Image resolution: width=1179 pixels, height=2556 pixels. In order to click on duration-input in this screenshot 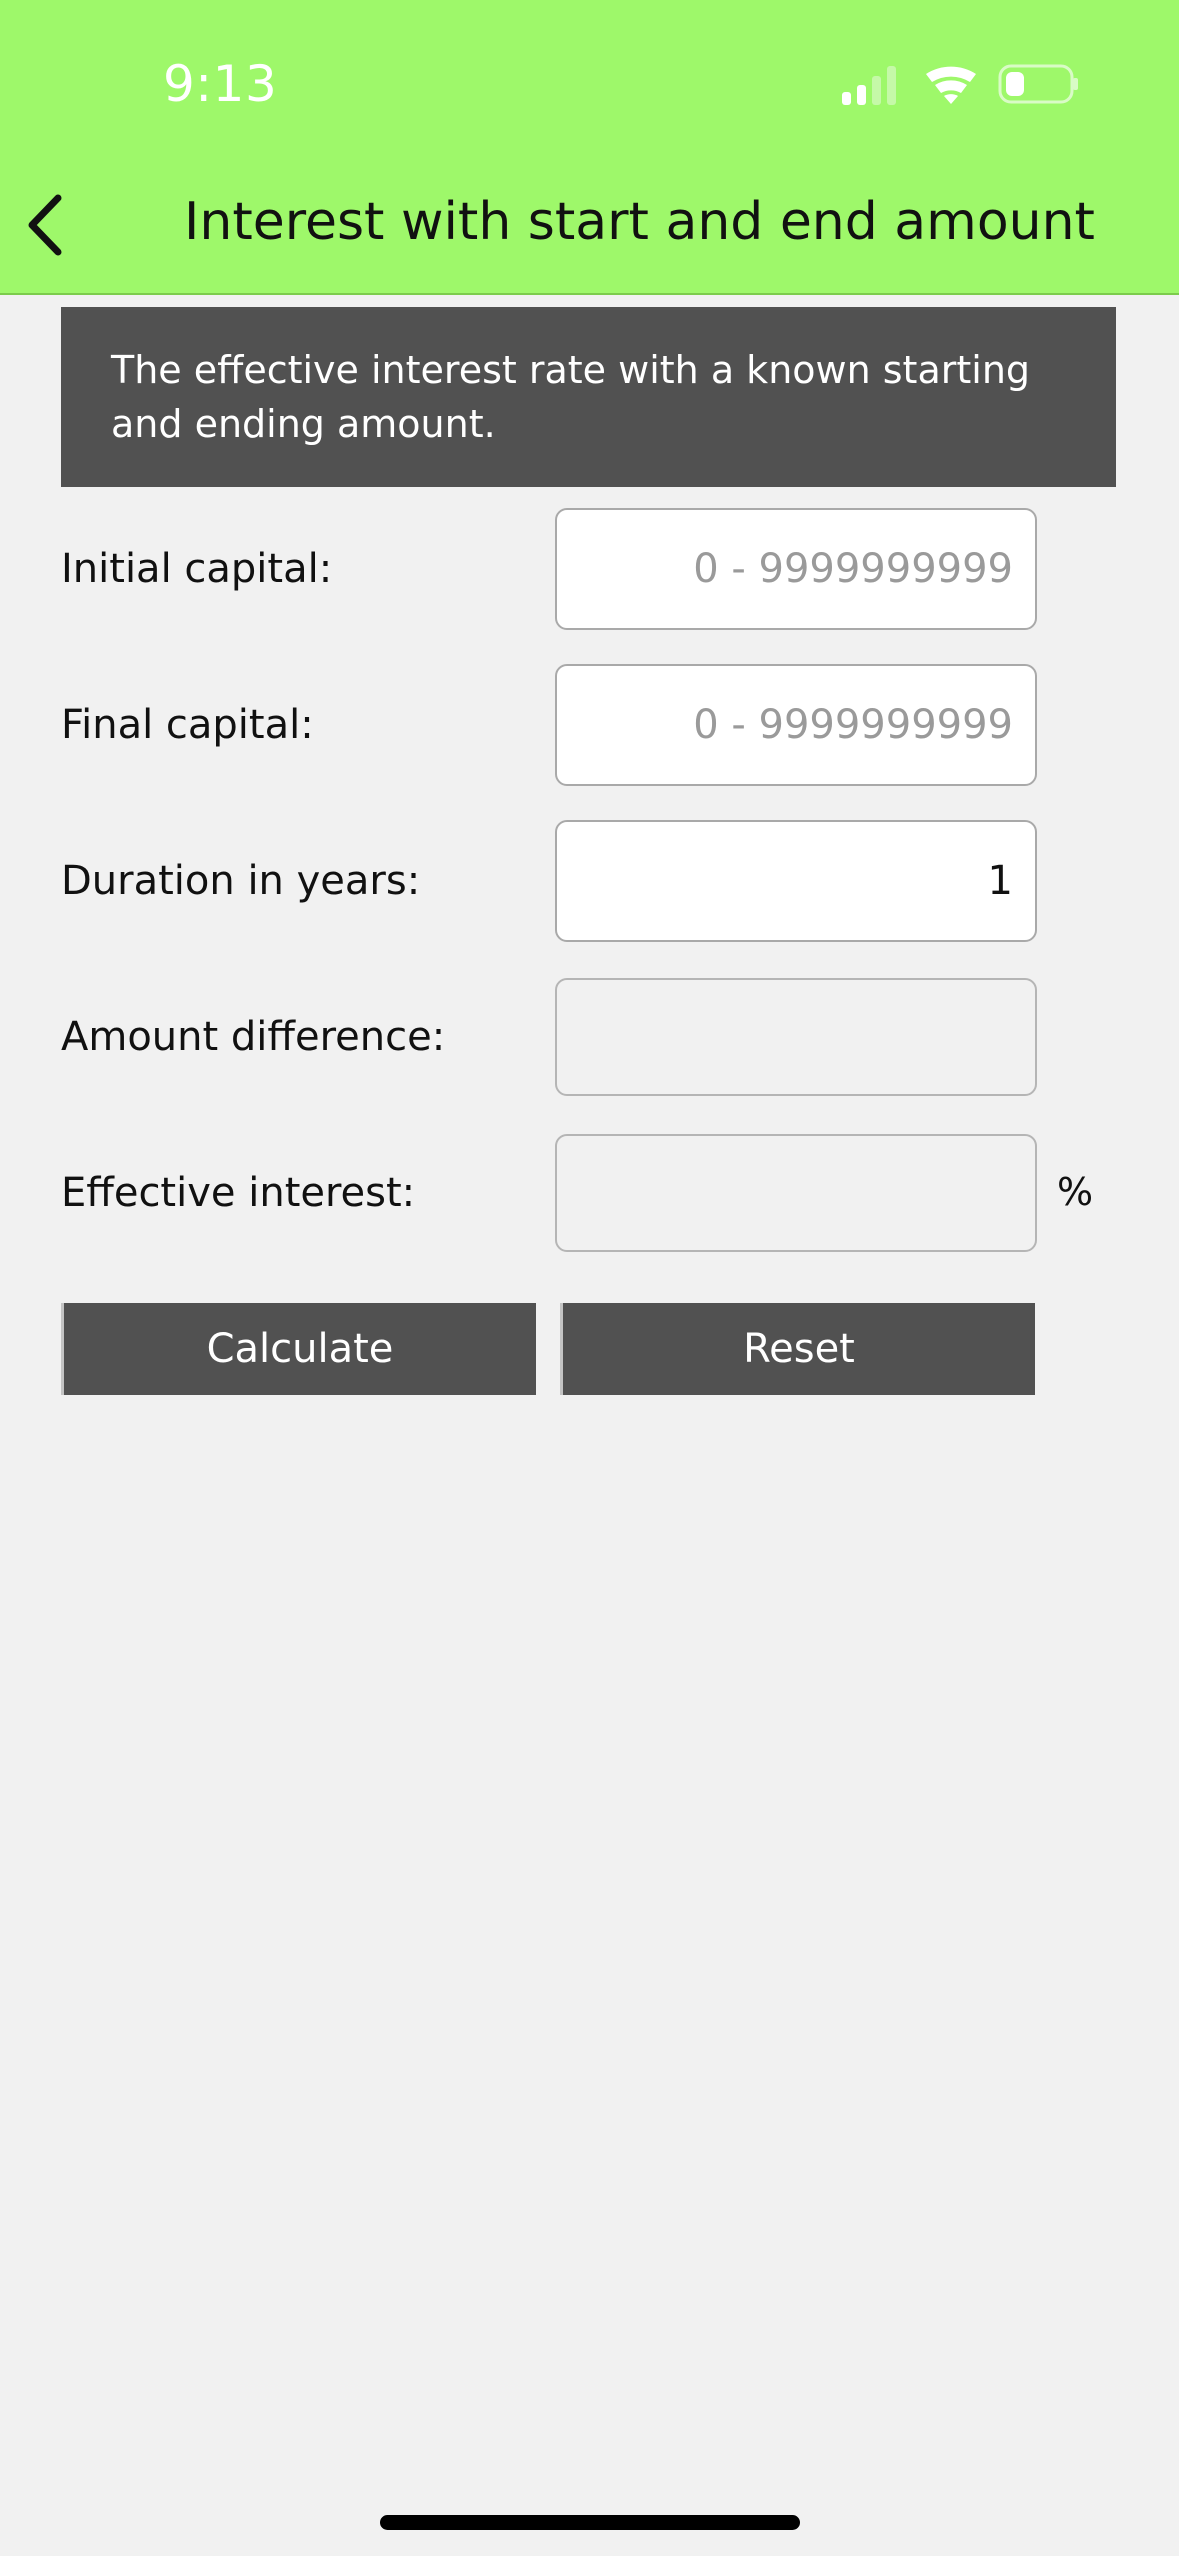, I will do `click(796, 881)`.